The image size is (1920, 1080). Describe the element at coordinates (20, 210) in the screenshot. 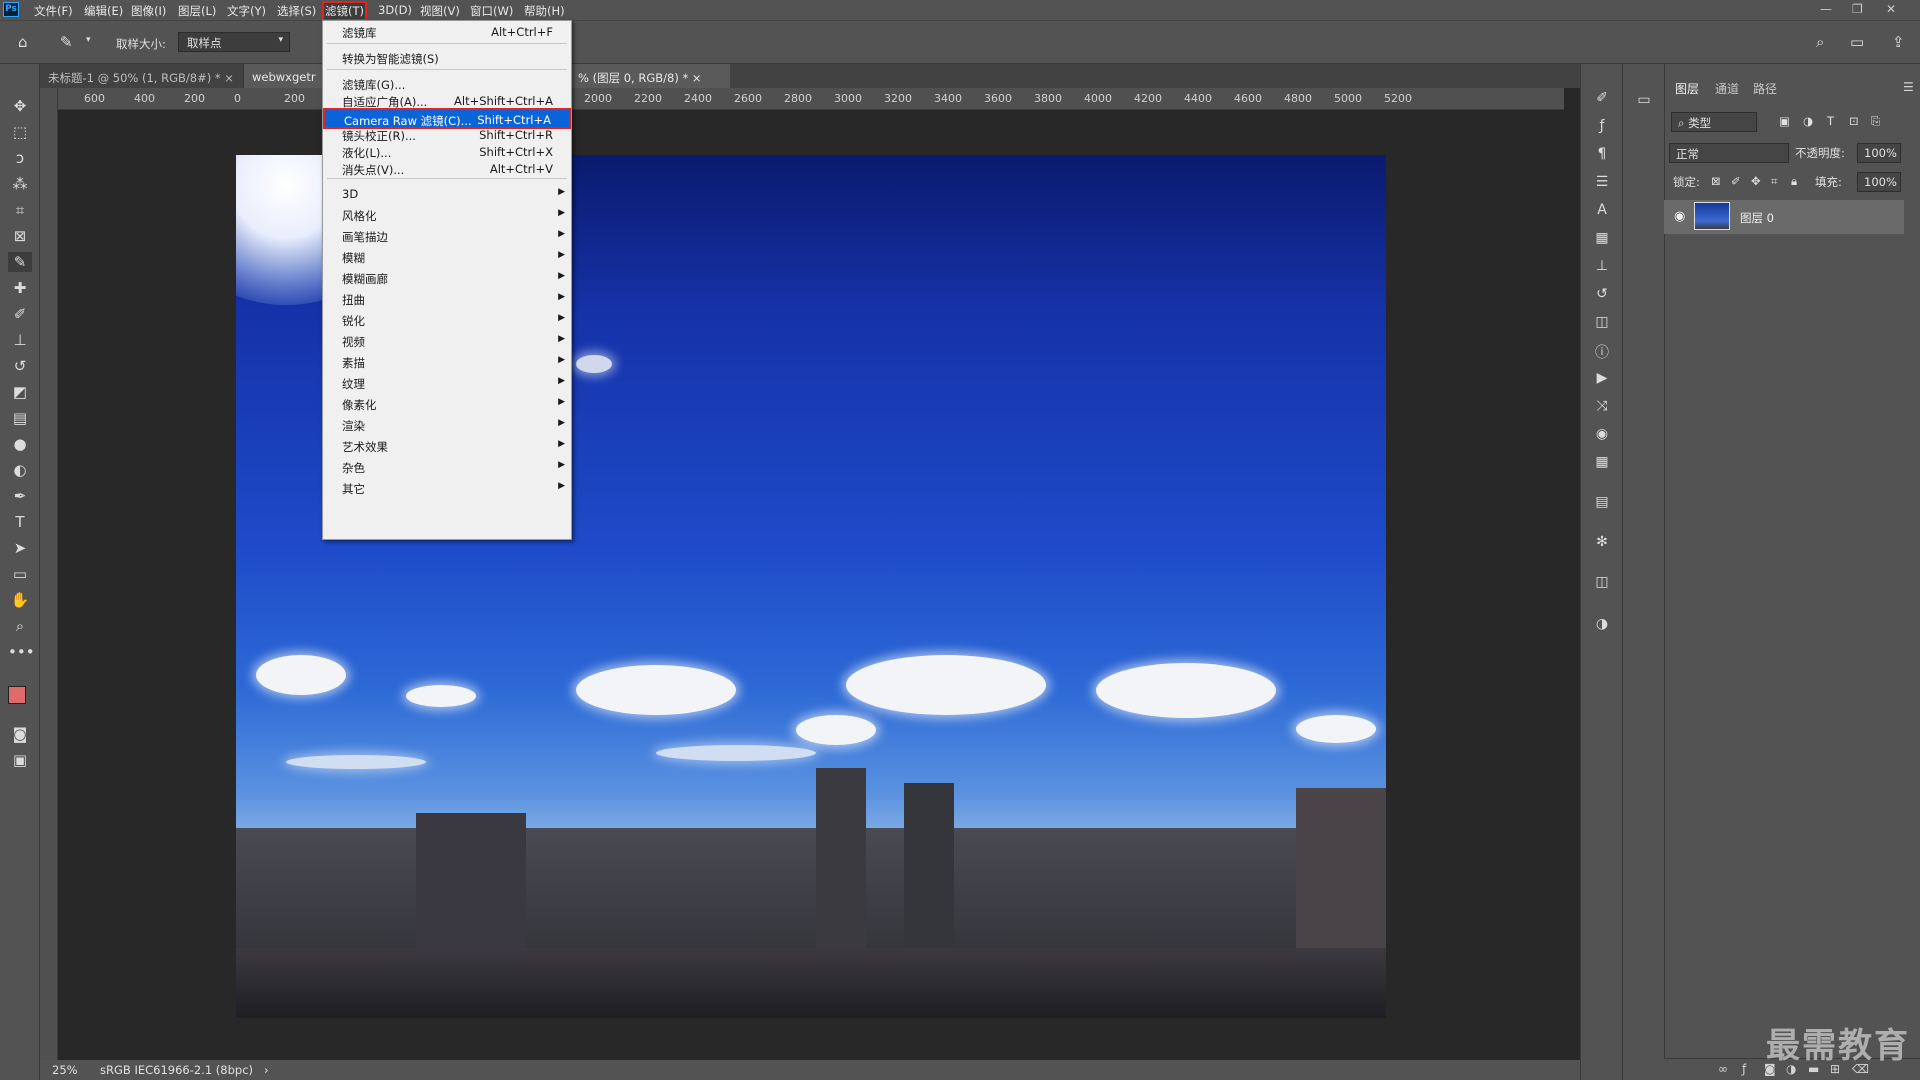

I see `crop-tool-icon: ⌗` at that location.